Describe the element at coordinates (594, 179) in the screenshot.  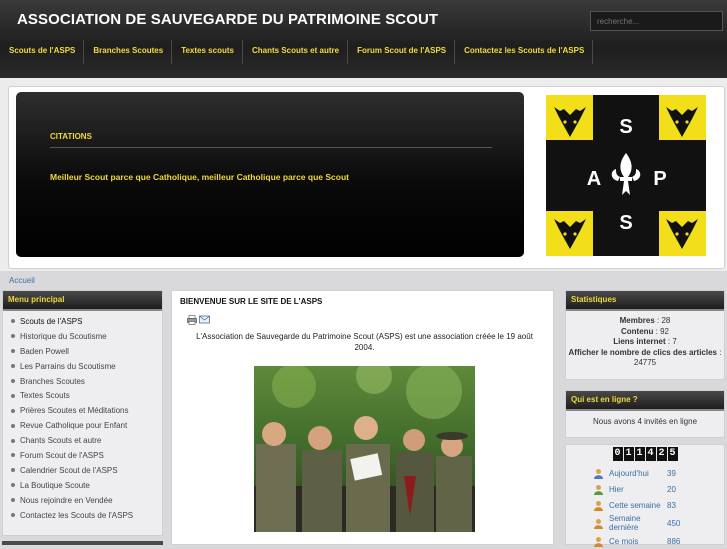
I see `logo-letter: A` at that location.